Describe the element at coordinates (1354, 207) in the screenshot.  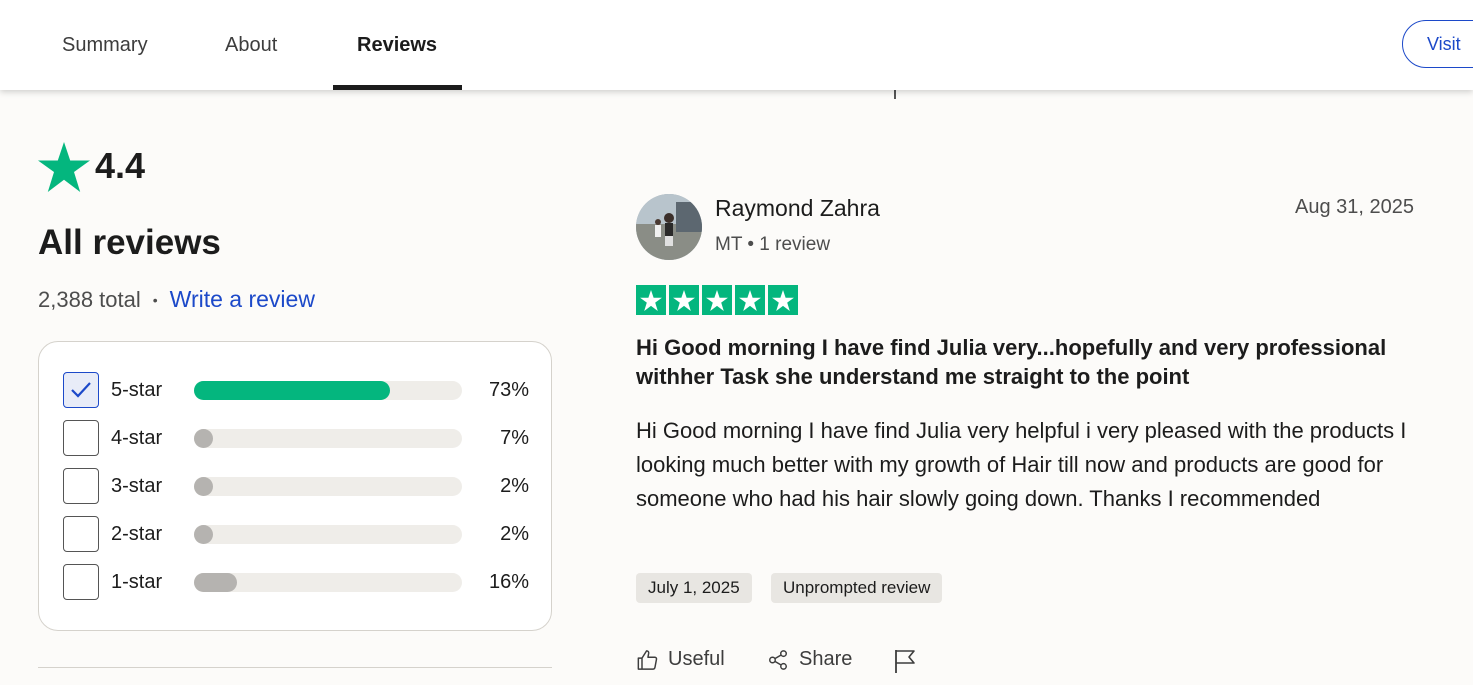
I see `review-date: Aug 31, 2025` at that location.